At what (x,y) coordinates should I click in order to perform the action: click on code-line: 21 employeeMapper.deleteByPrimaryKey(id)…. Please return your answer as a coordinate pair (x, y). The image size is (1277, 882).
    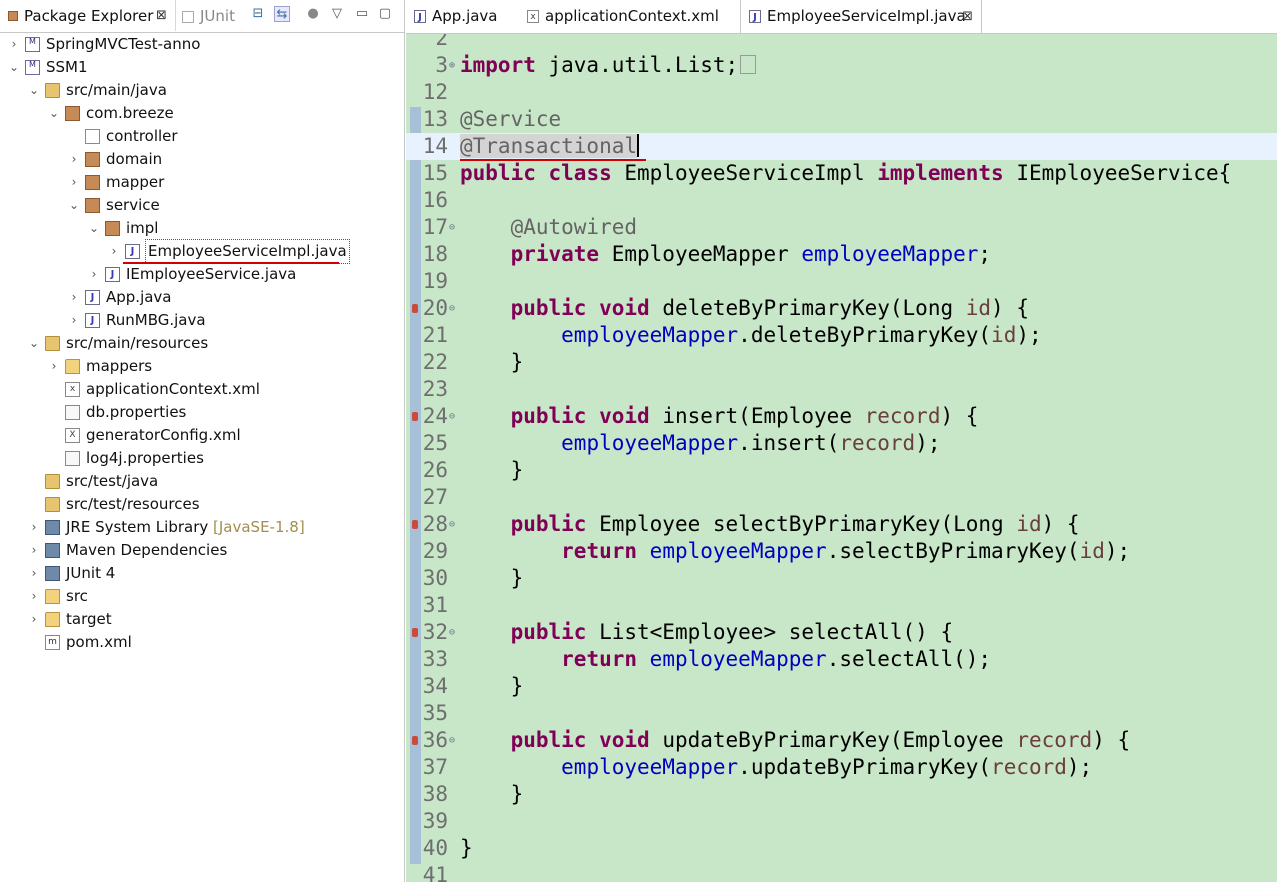
    Looking at the image, I should click on (841, 335).